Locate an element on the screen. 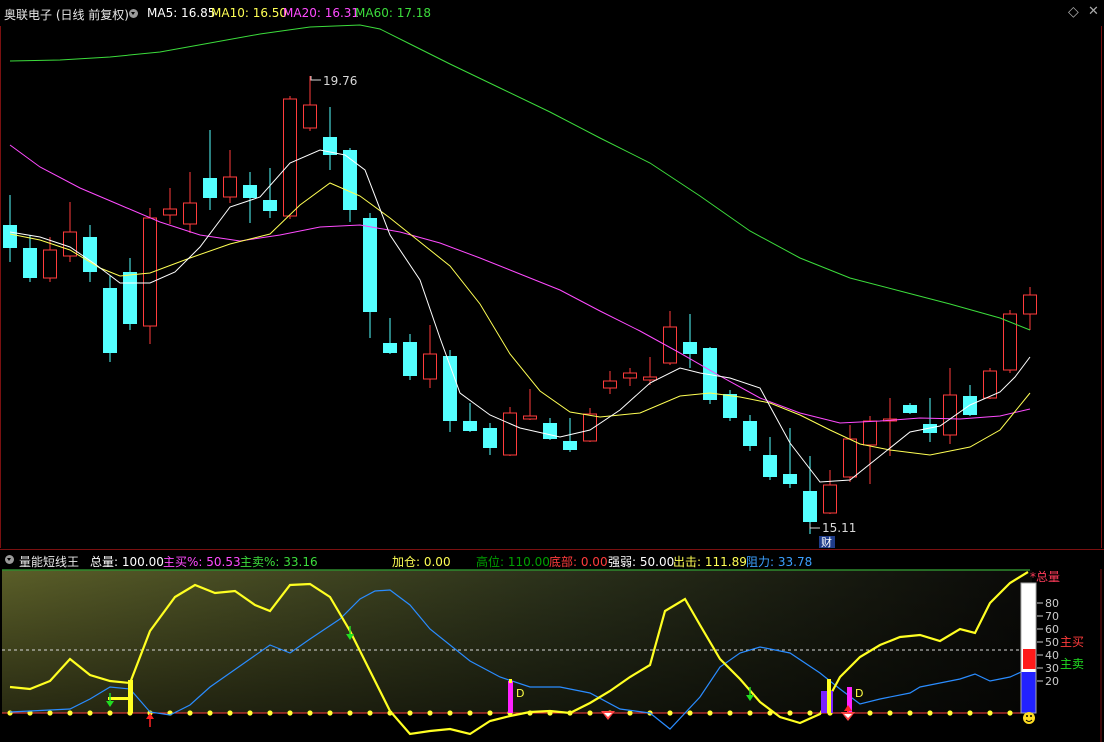  finance-badge: 财 is located at coordinates (826, 541).